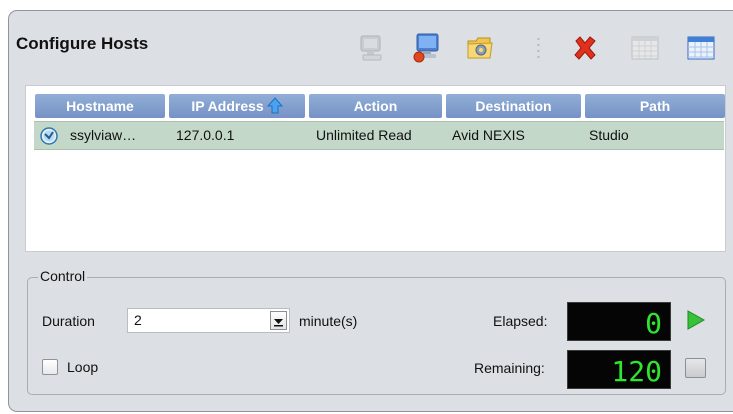 Image resolution: width=733 pixels, height=414 pixels. What do you see at coordinates (205, 135) in the screenshot?
I see `cell-ip-address: 127.0.0.1` at bounding box center [205, 135].